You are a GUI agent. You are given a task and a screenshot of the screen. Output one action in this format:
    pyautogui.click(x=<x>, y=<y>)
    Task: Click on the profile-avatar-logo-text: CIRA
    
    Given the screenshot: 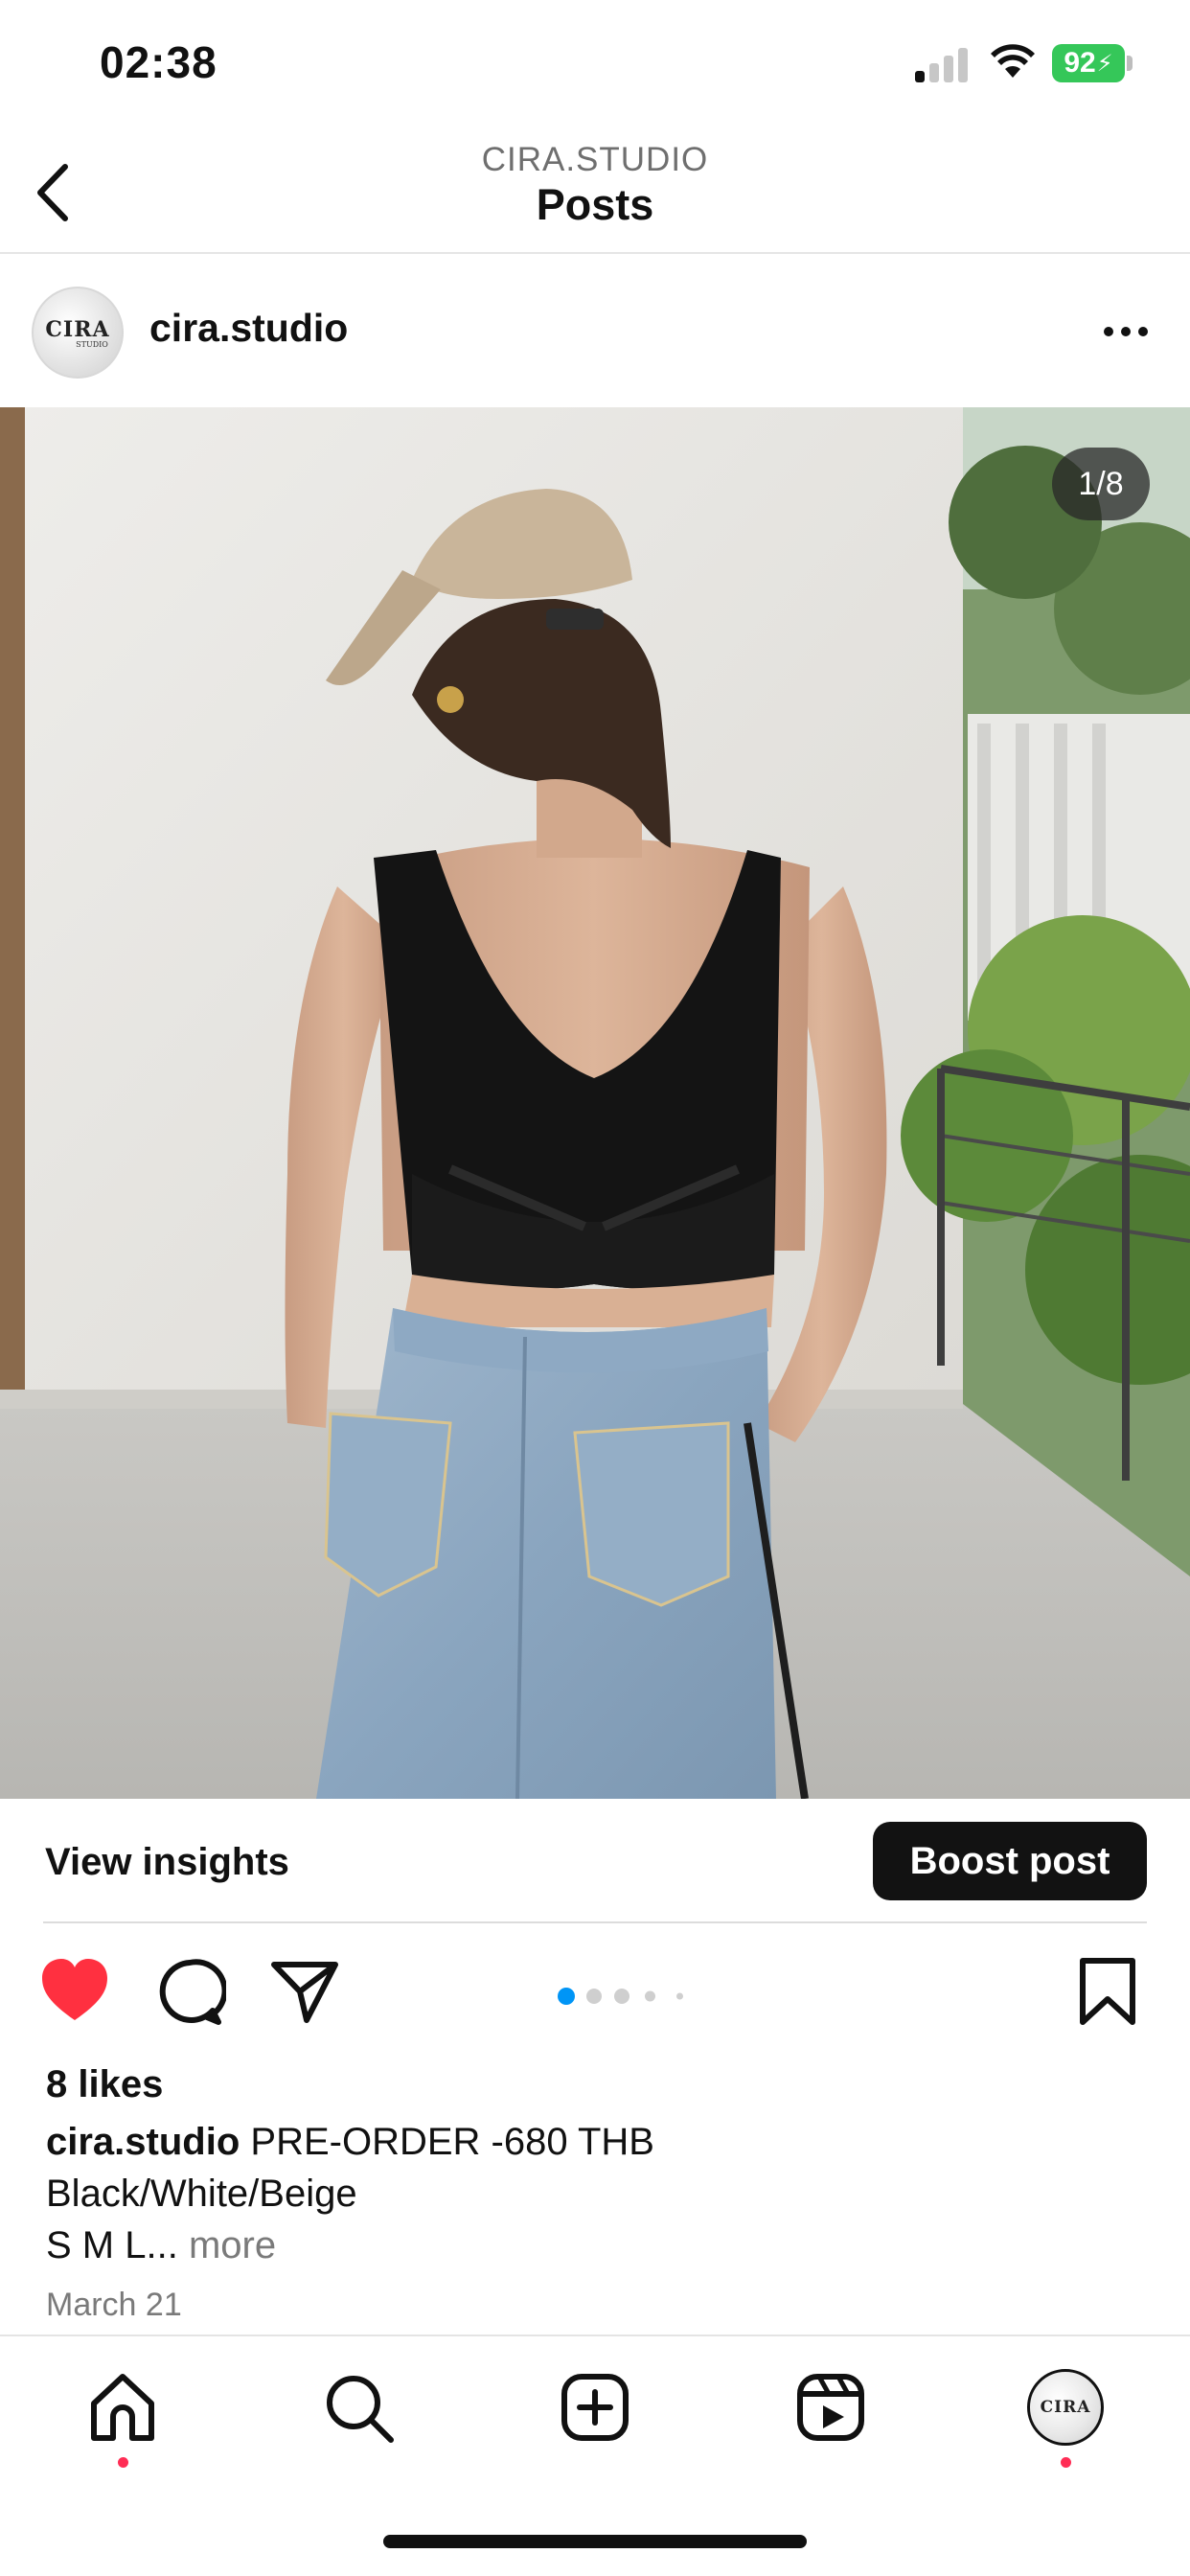 What is the action you would take?
    pyautogui.click(x=1066, y=2407)
    